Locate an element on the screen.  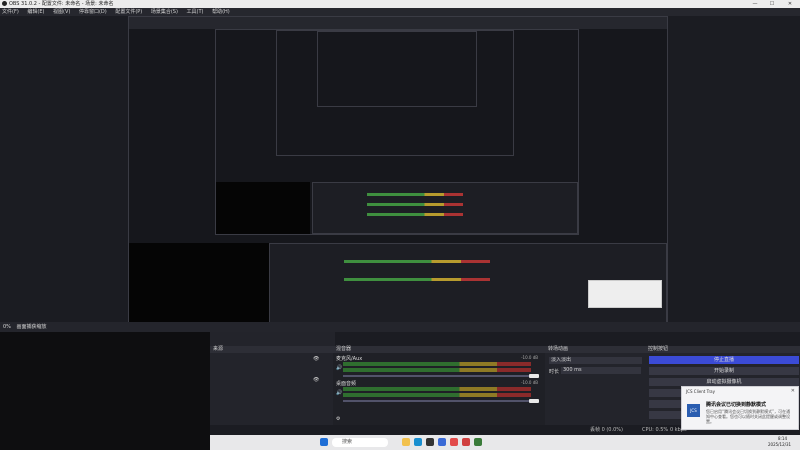
windows-taskbar: 搜索 8:14 2025/12/31 is located at coordinates (505, 442).